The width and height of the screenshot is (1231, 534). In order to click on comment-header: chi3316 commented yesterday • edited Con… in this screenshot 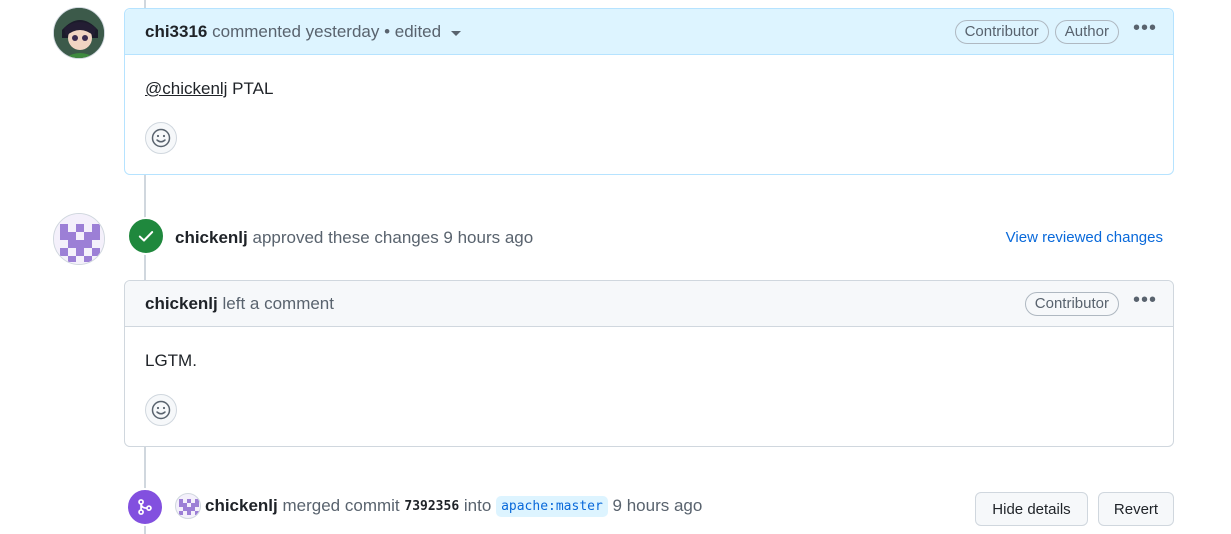, I will do `click(649, 32)`.